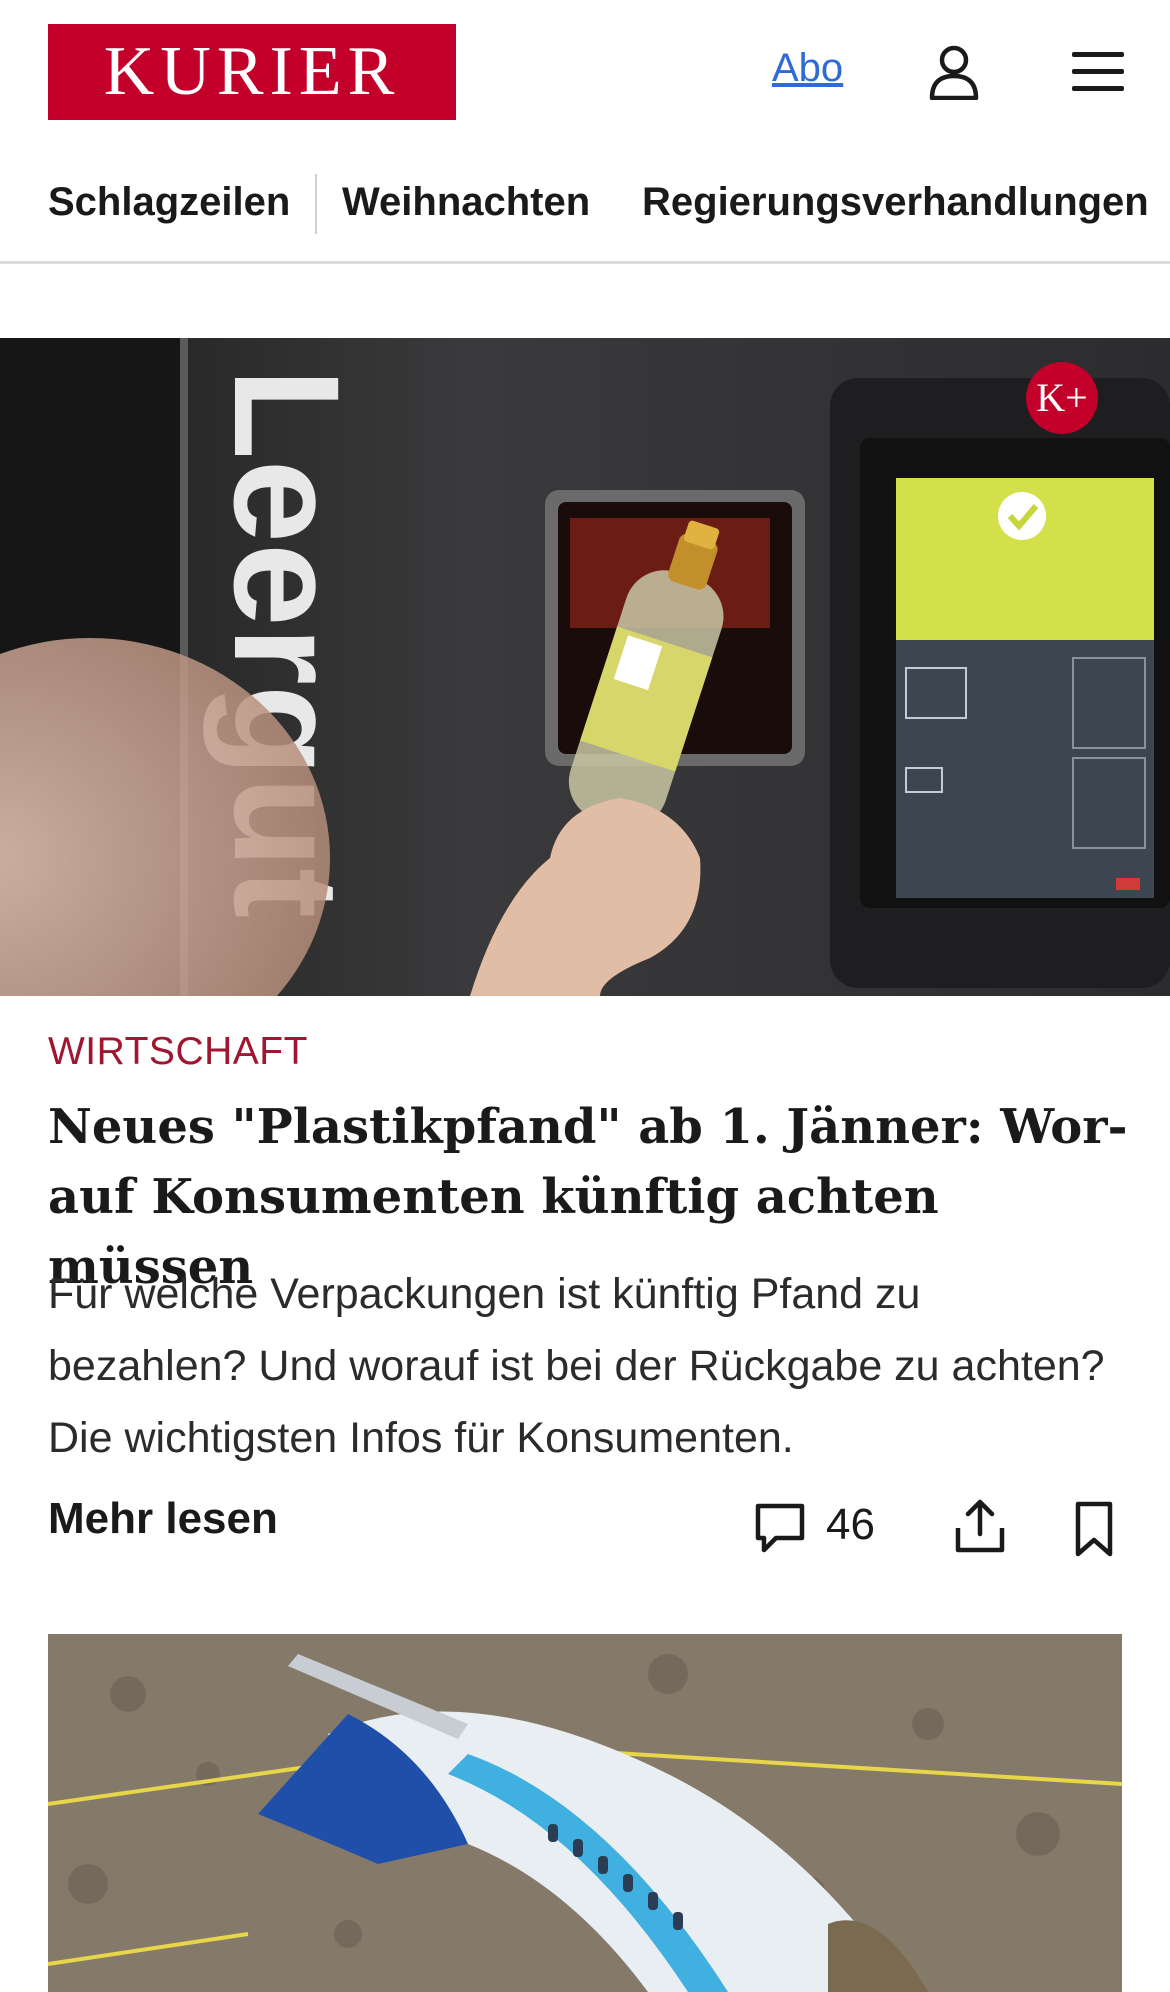 This screenshot has width=1170, height=1992. What do you see at coordinates (466, 202) in the screenshot?
I see `nav-item-weihnachten: Weihnachten` at bounding box center [466, 202].